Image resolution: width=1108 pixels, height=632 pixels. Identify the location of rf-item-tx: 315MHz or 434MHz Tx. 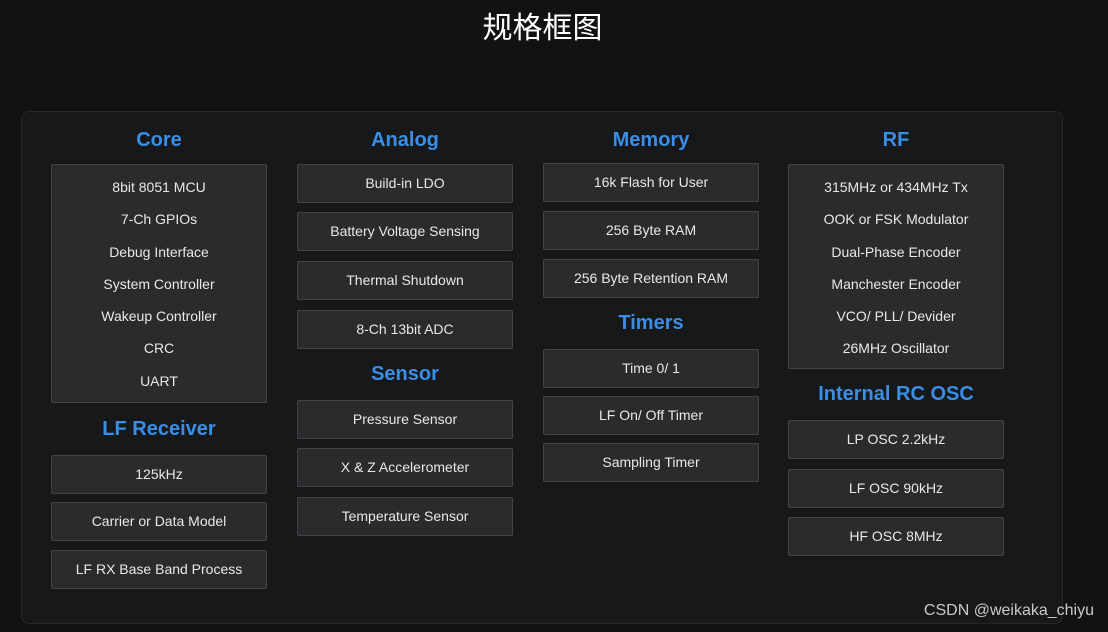
(896, 187).